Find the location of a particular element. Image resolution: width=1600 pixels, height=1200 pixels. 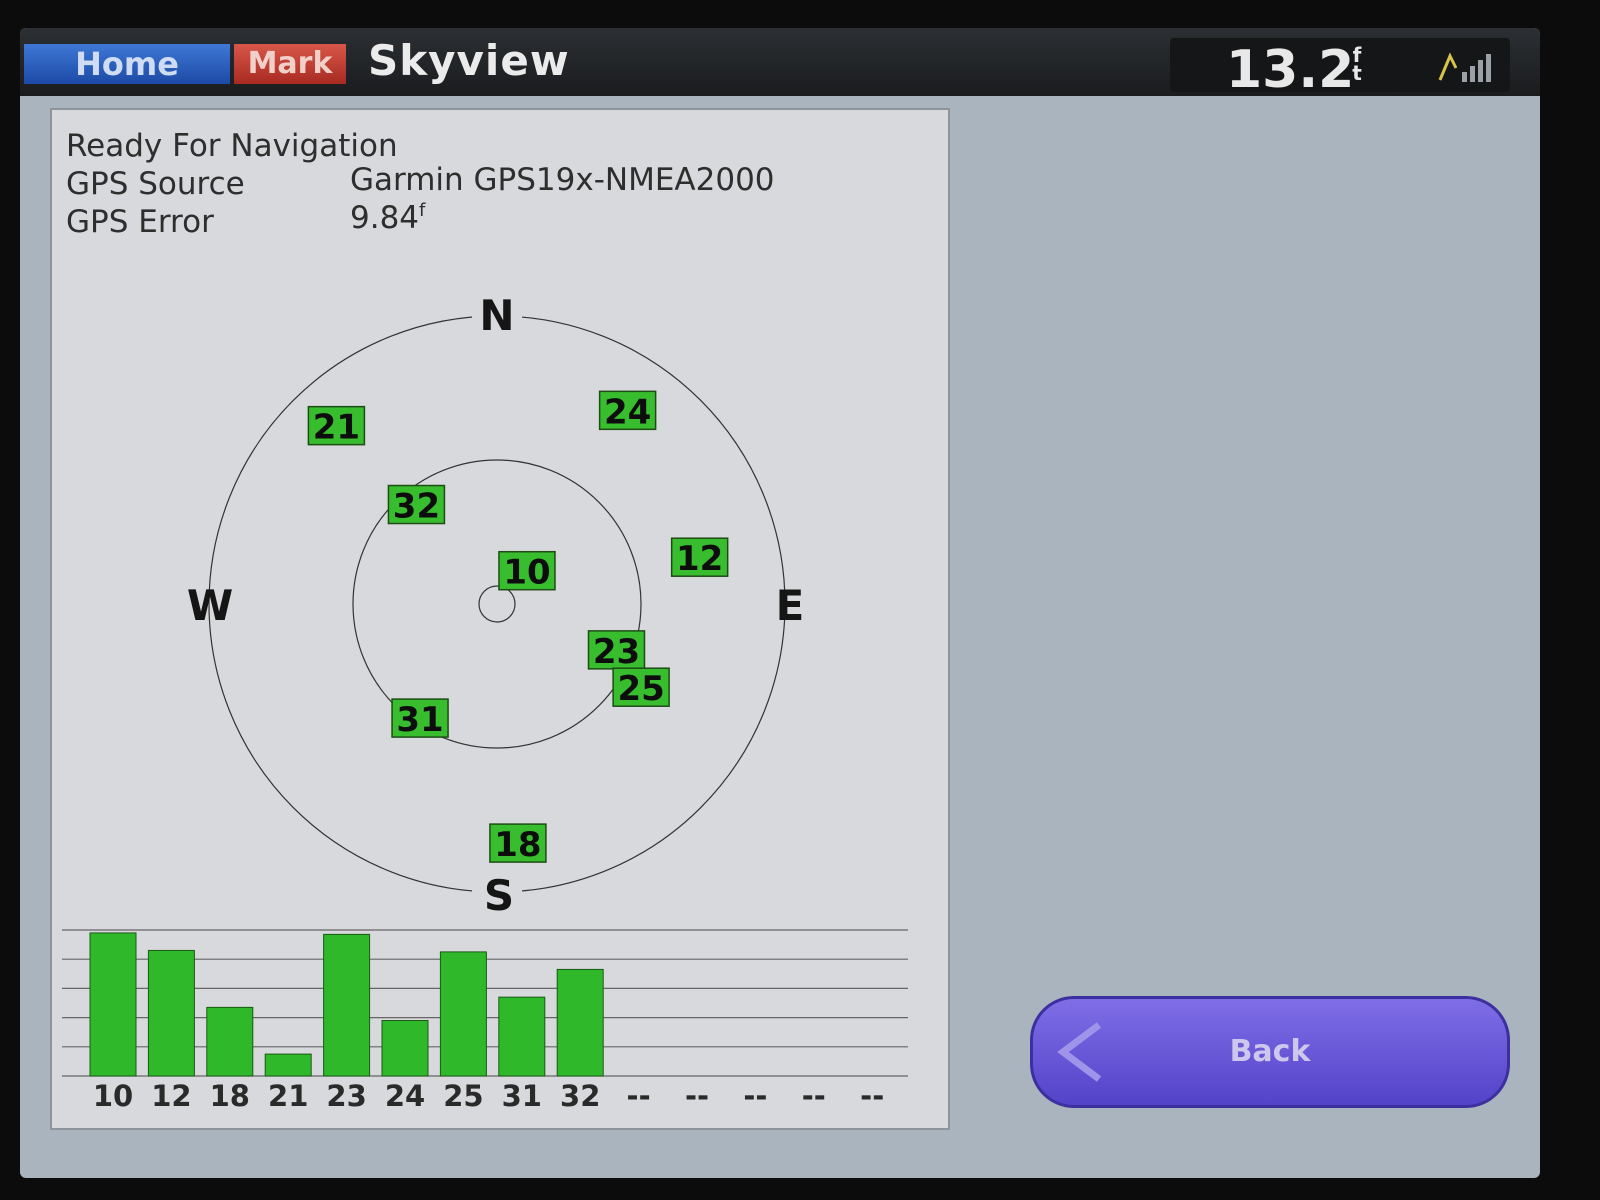

bar-category-label: 24 is located at coordinates (405, 1096).